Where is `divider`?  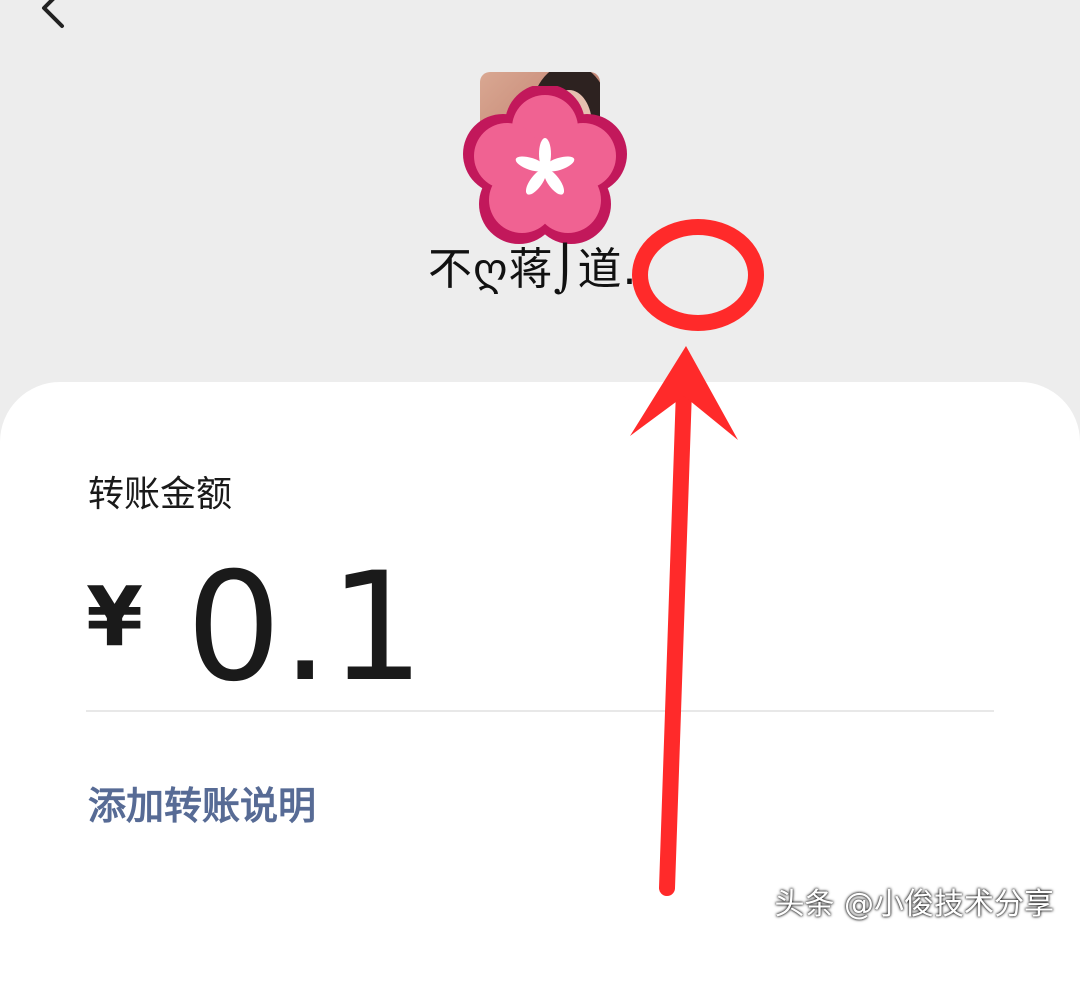 divider is located at coordinates (540, 711).